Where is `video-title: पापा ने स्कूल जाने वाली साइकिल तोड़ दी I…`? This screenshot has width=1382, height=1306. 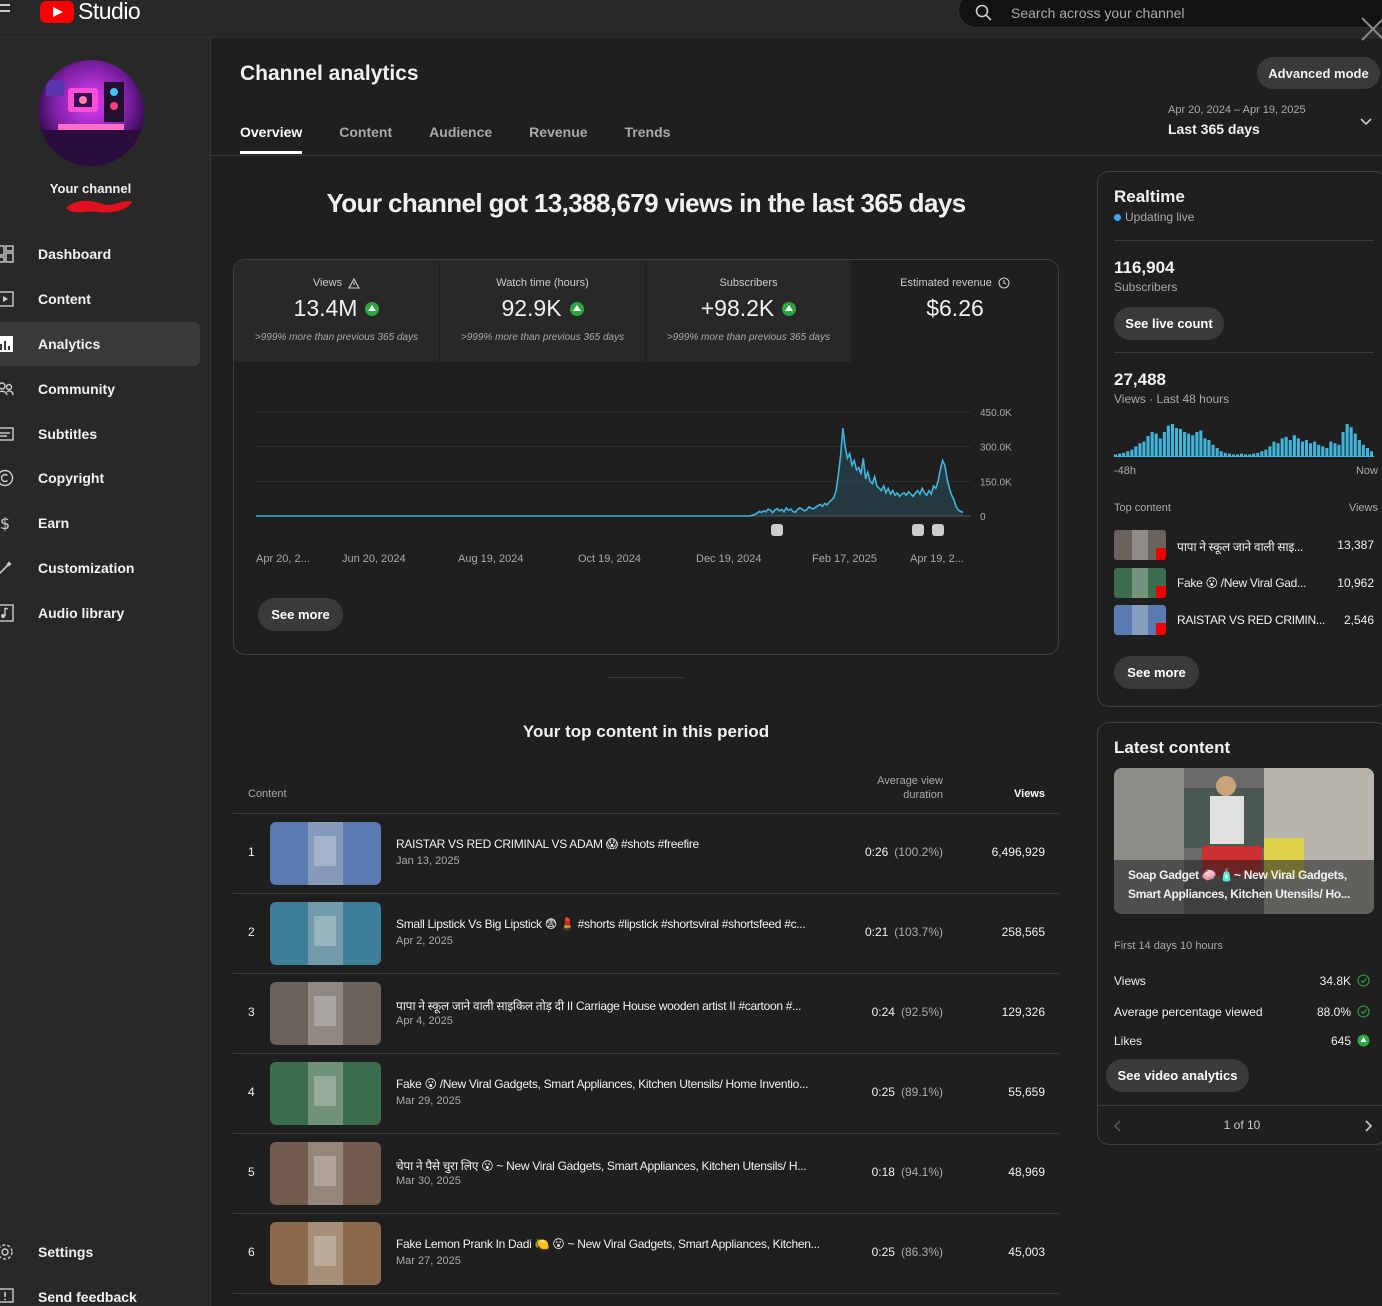
video-title: पापा ने स्कूल जाने वाली साइकिल तोड़ दी I… is located at coordinates (616, 1005).